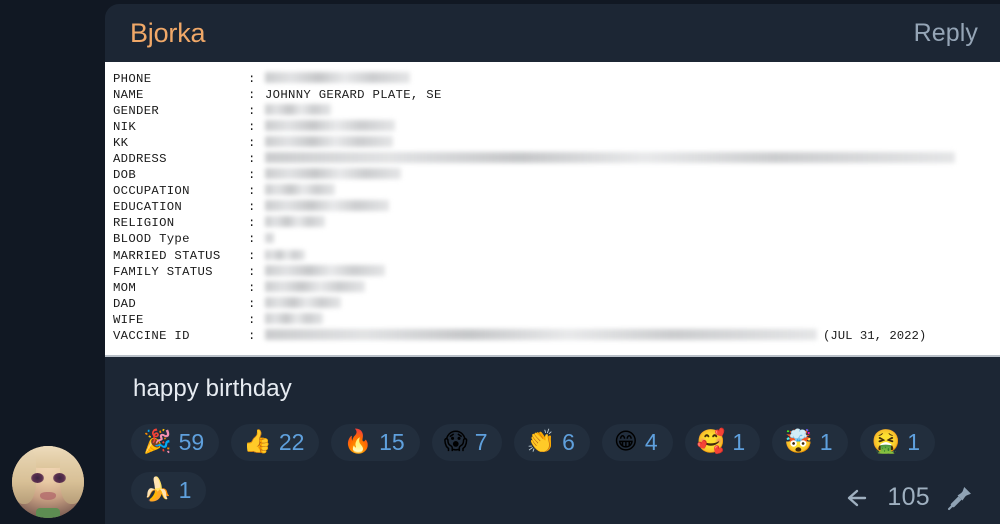 This screenshot has width=1000, height=524. I want to click on document-field-row: EDUCATION:, so click(556, 207).